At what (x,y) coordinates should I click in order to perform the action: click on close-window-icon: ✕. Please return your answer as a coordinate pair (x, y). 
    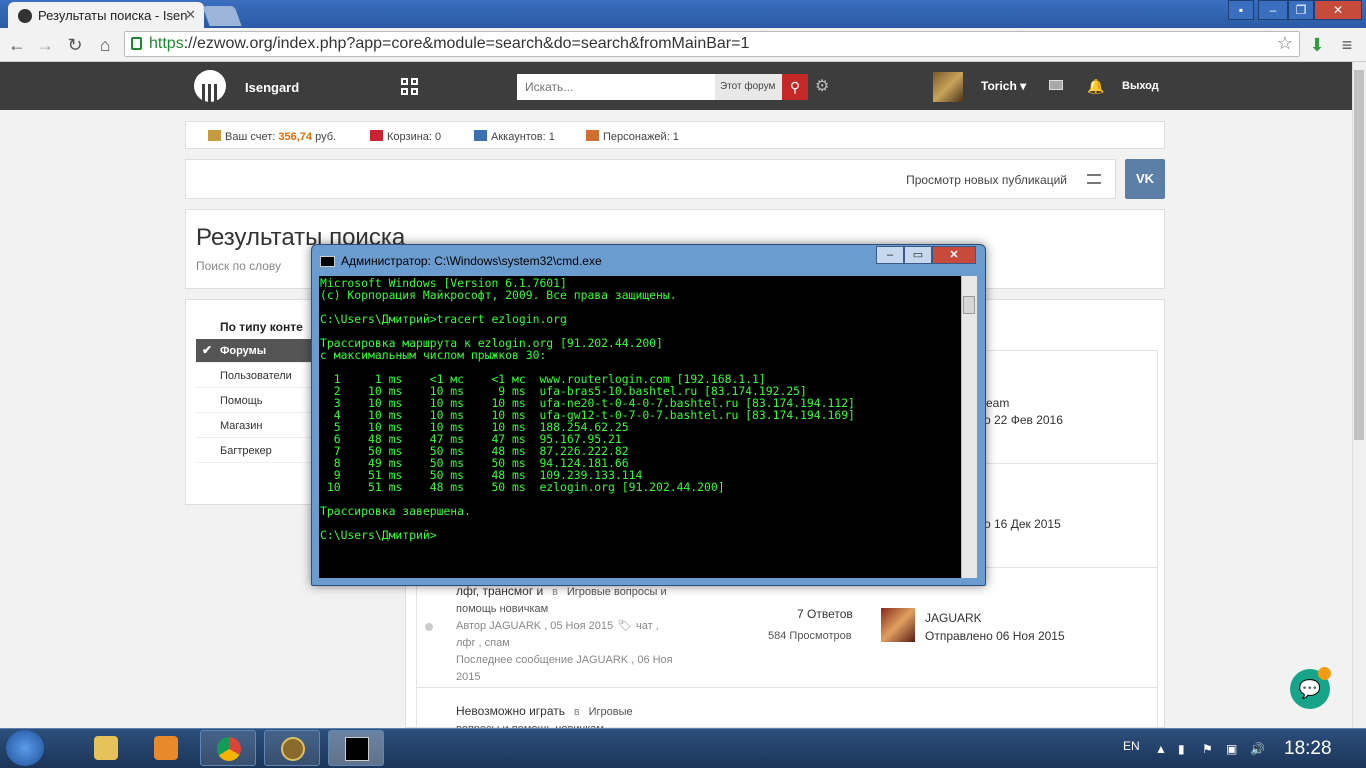
    Looking at the image, I should click on (1338, 10).